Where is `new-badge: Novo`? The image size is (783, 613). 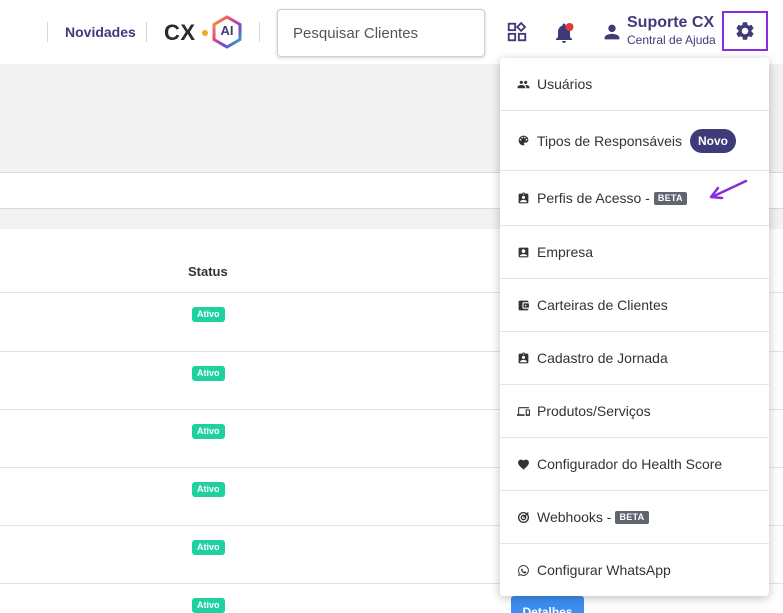 new-badge: Novo is located at coordinates (713, 140).